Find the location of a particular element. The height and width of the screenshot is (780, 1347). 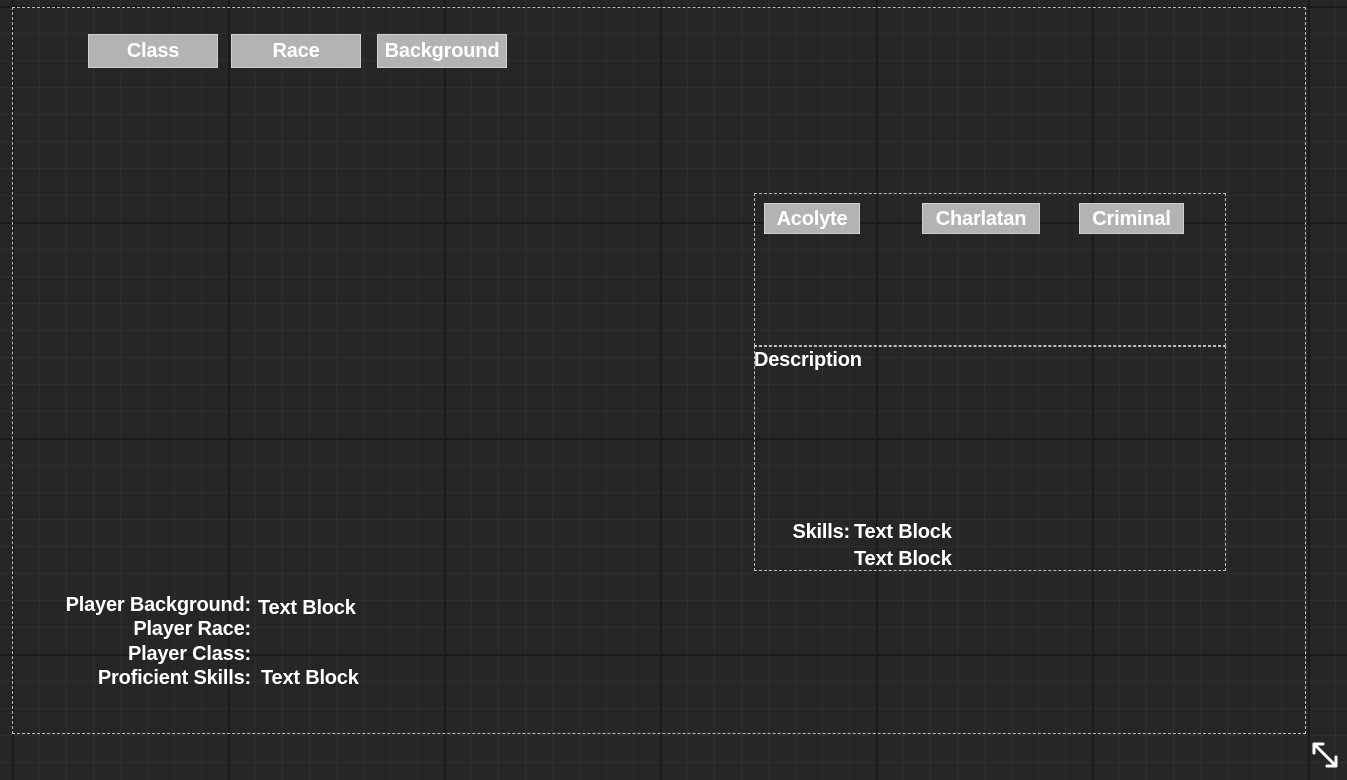

skills-label: Skills: is located at coordinates (821, 532).